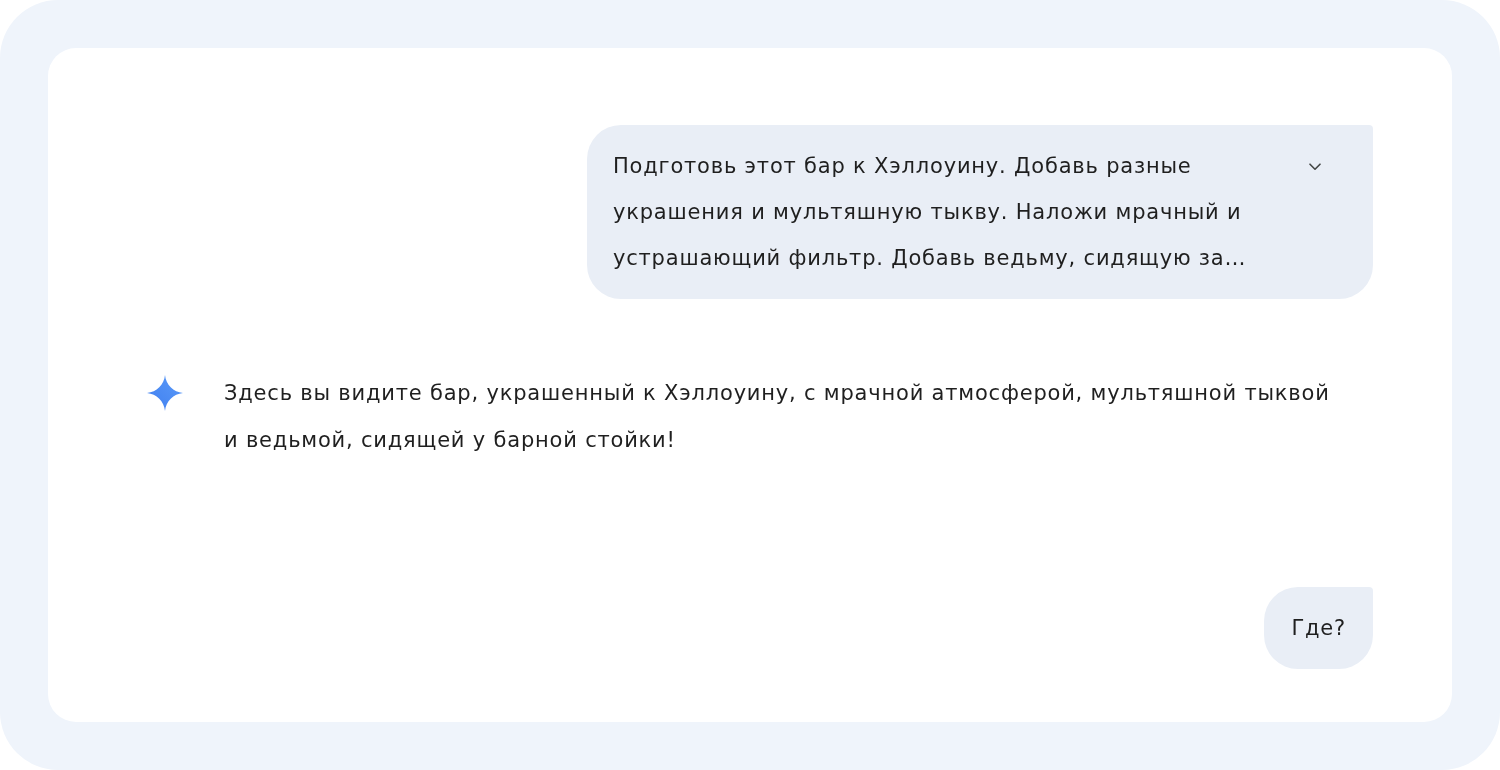  What do you see at coordinates (1315, 167) in the screenshot?
I see `chevron-down-icon` at bounding box center [1315, 167].